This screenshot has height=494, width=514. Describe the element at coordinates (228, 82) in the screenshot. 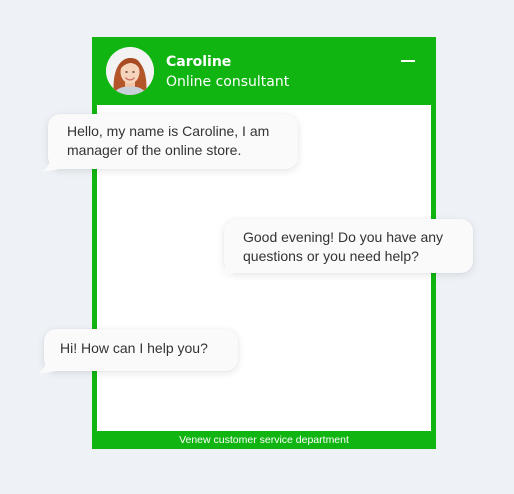

I see `agent-role: Online consultant` at that location.